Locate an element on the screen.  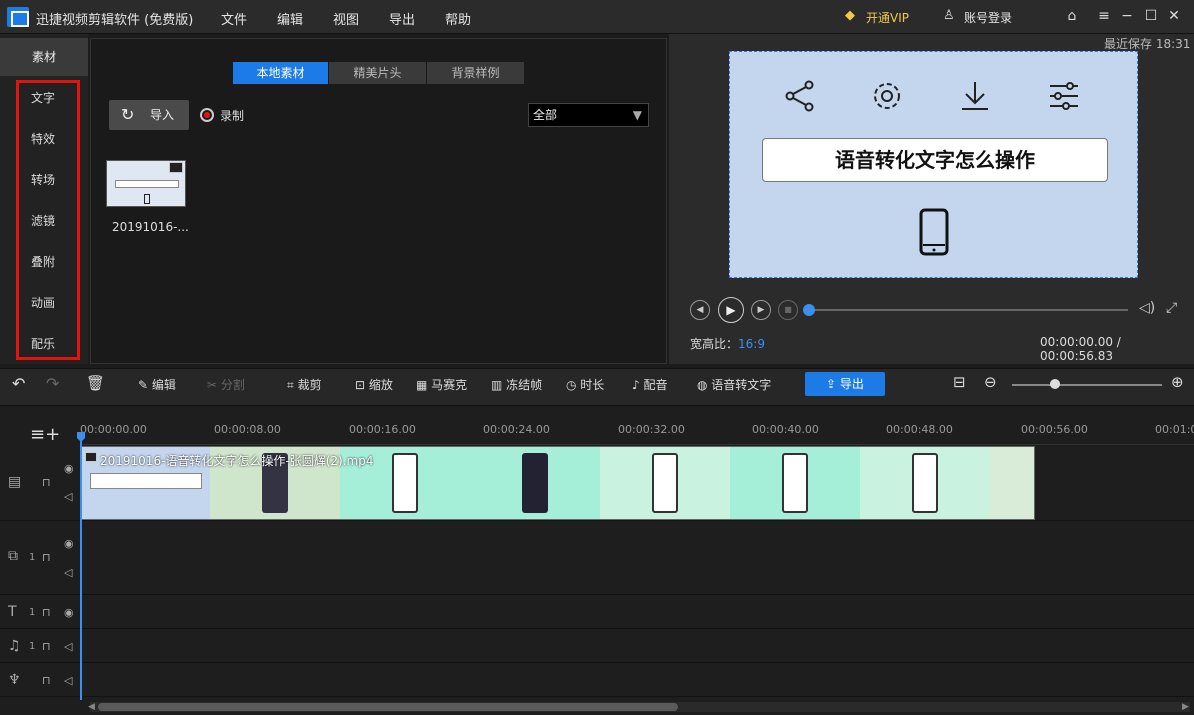
volume-icon: ◁) is located at coordinates (1147, 308).